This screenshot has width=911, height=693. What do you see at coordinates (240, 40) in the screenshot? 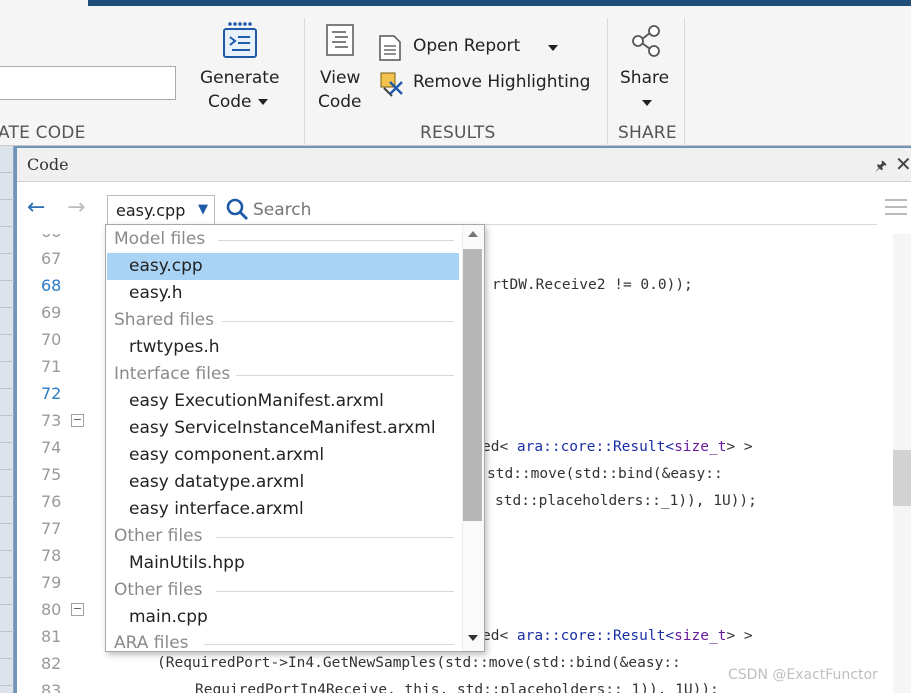
I see `generate-code-icon` at bounding box center [240, 40].